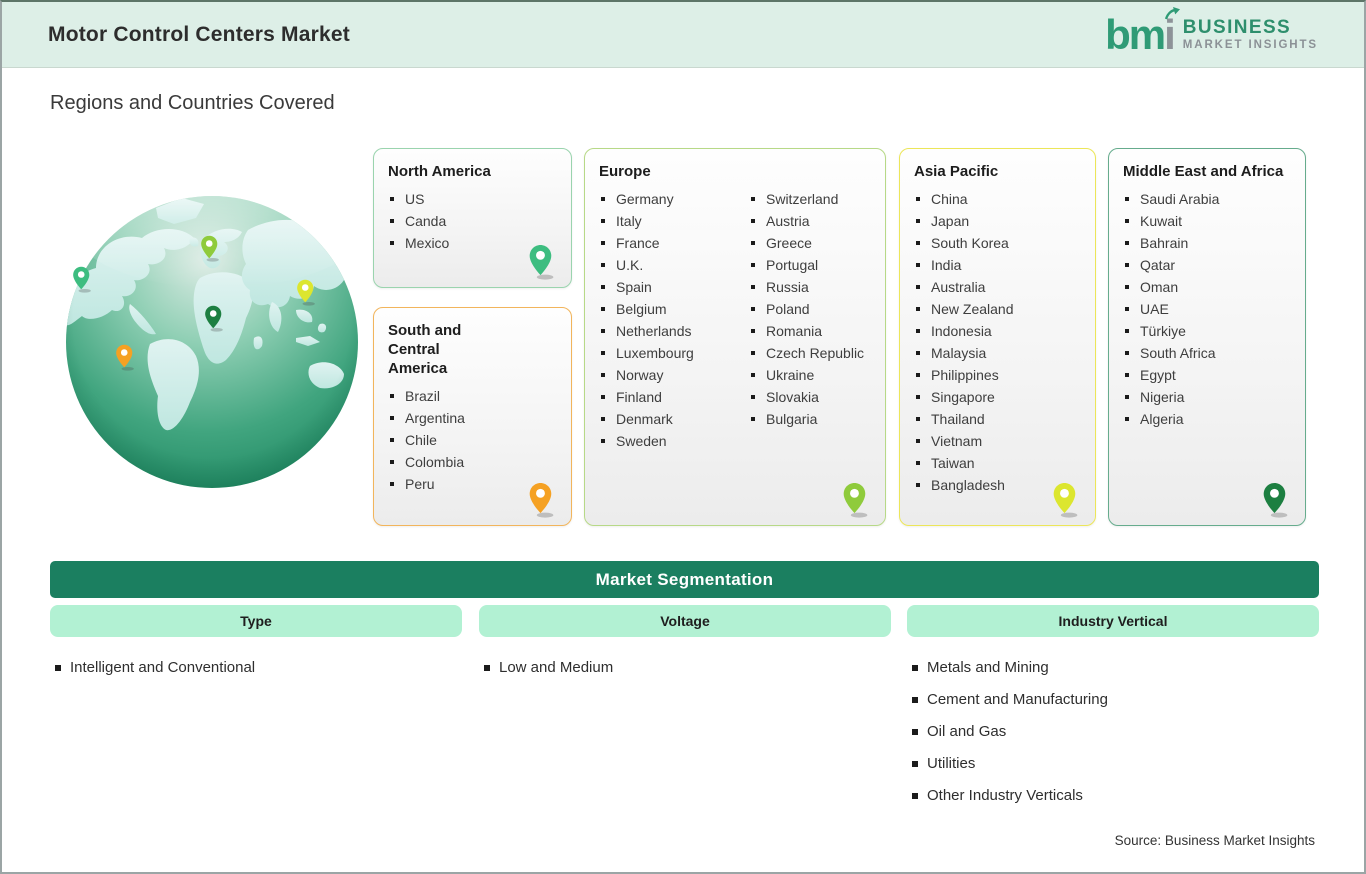  I want to click on logo-line1: BUSINESS, so click(1237, 27).